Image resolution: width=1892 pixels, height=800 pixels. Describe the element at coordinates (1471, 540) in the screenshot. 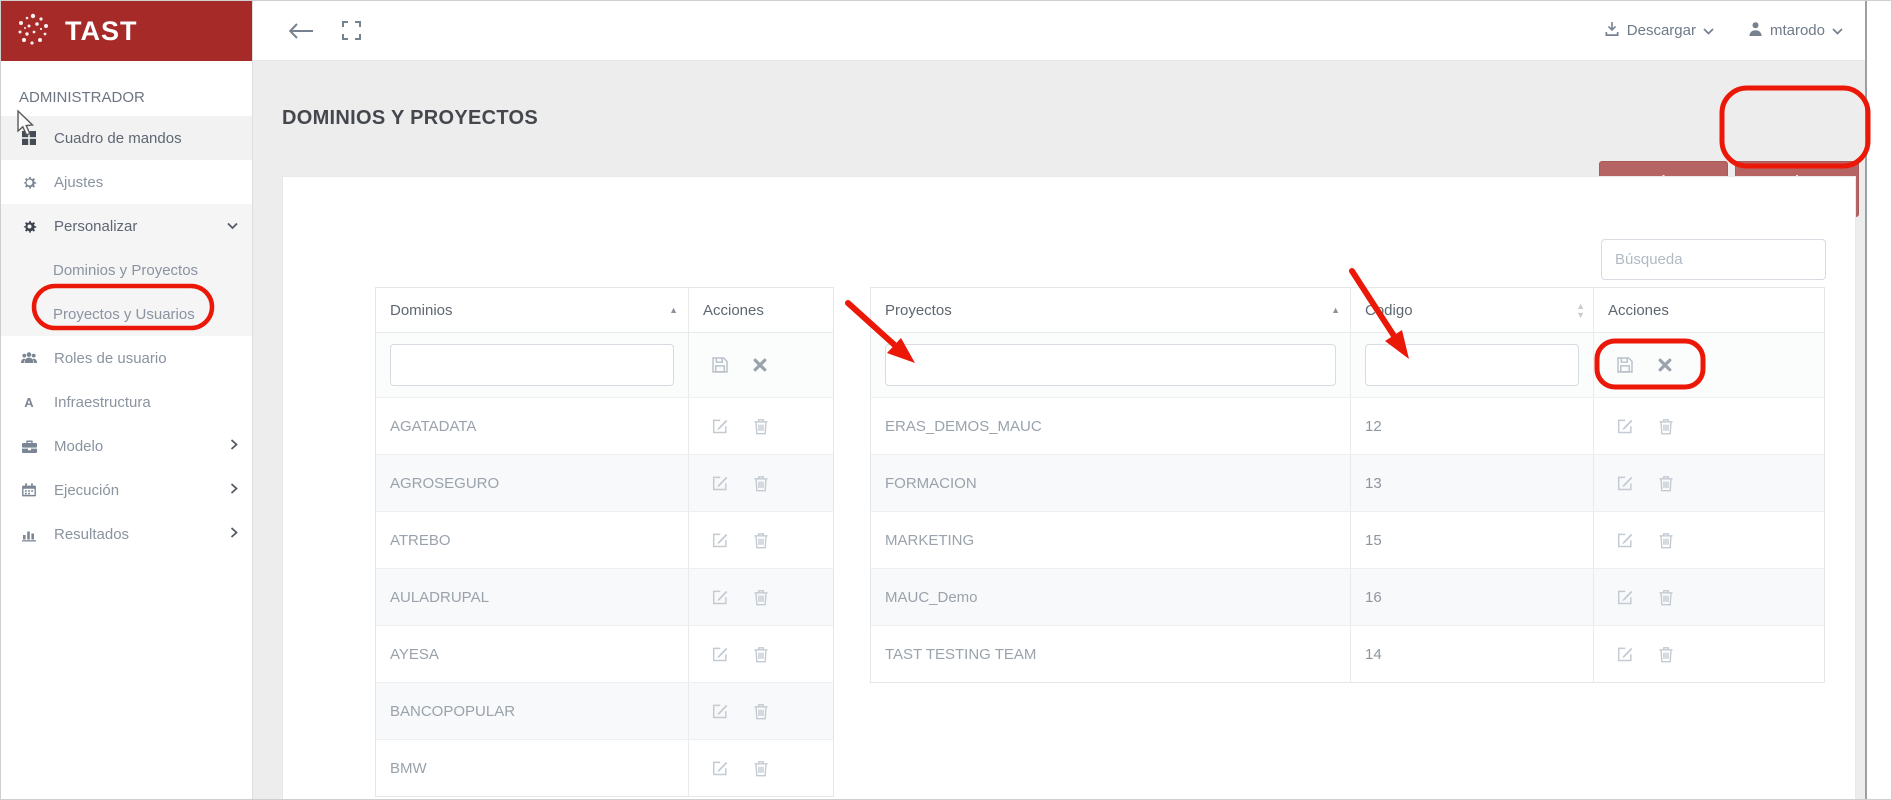

I see `proyecto-code-cell: 15` at that location.